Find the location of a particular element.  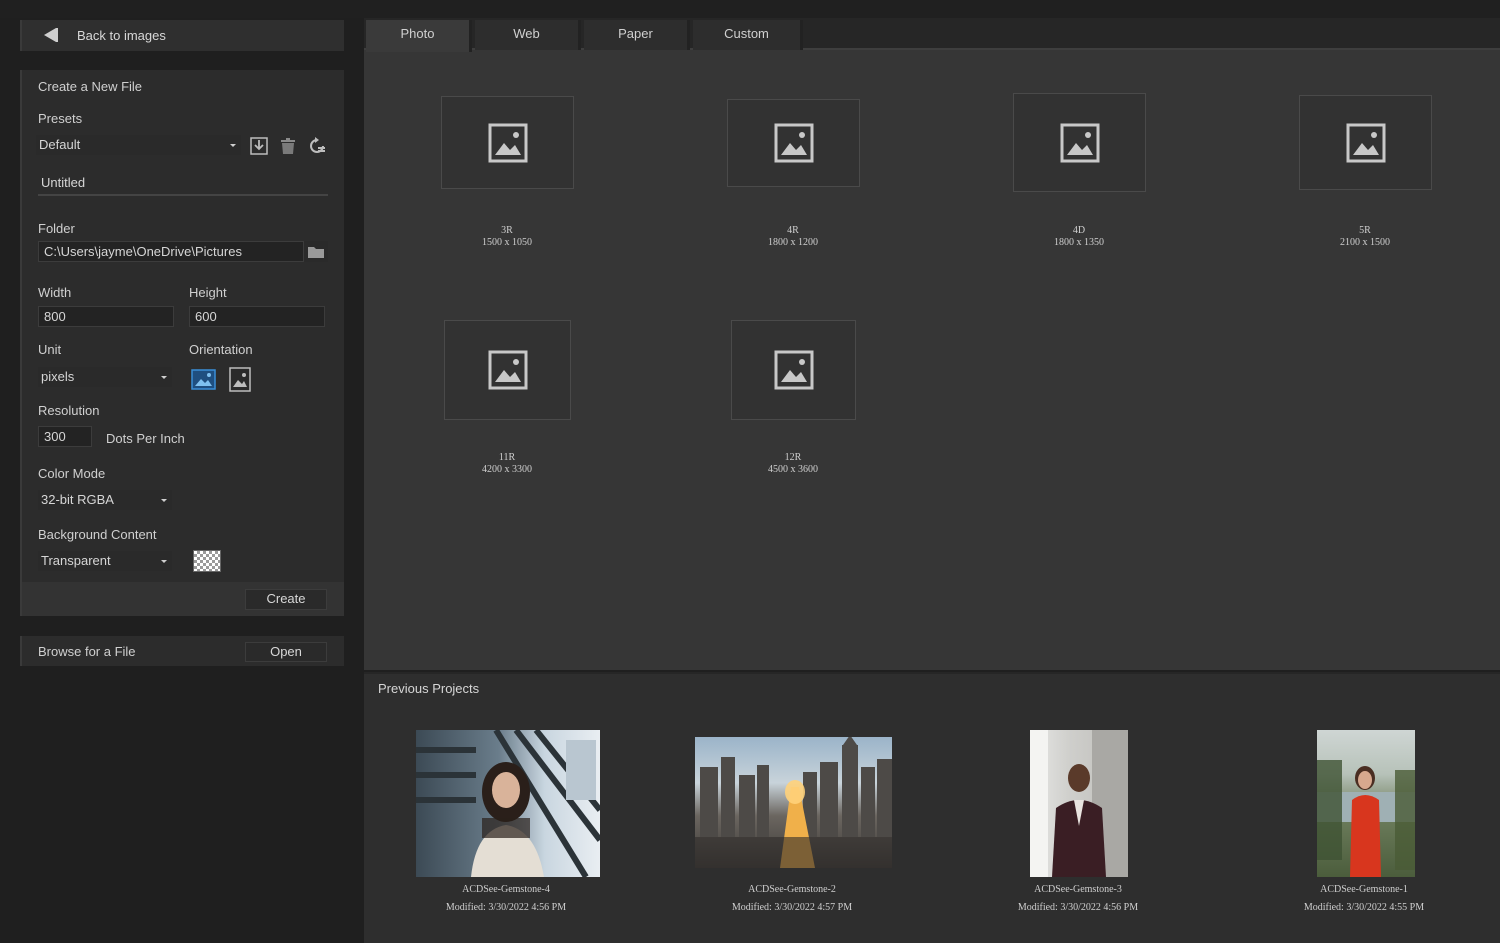

resolution-label: Resolution is located at coordinates (68, 410).